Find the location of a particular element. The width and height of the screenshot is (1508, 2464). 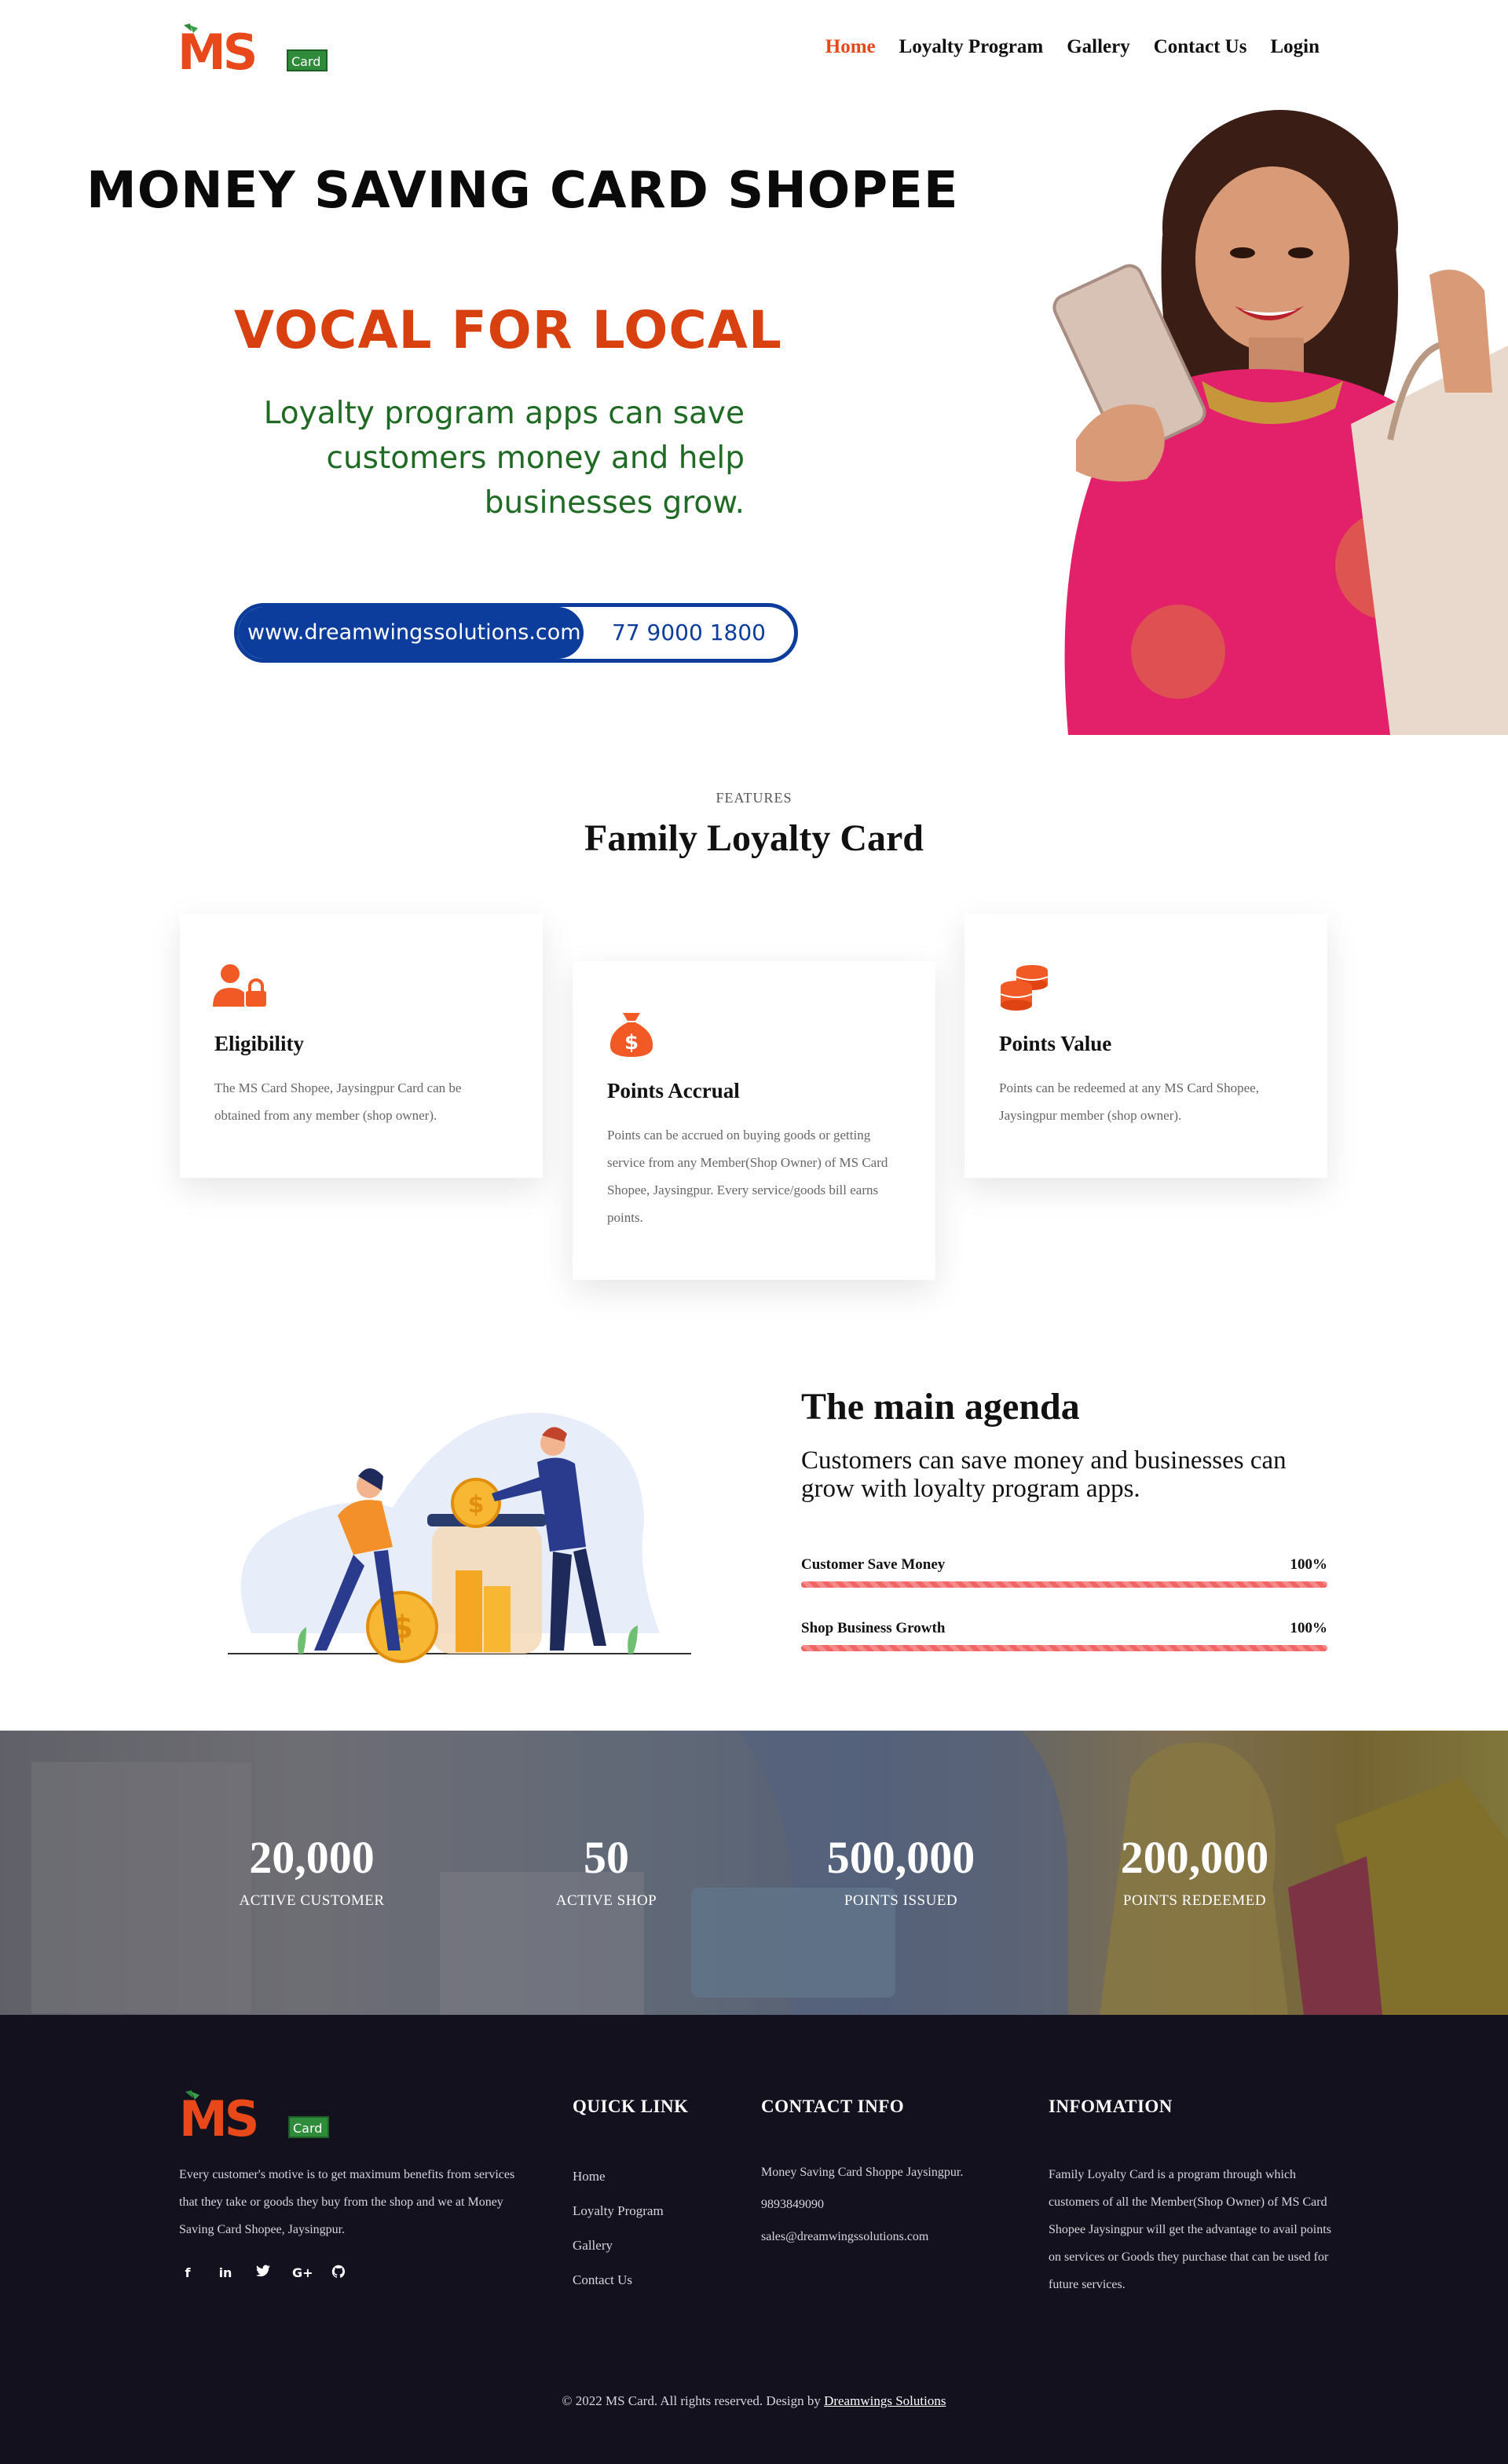

hero-title: MONEY SAVING CARD SHOPEE is located at coordinates (522, 191).